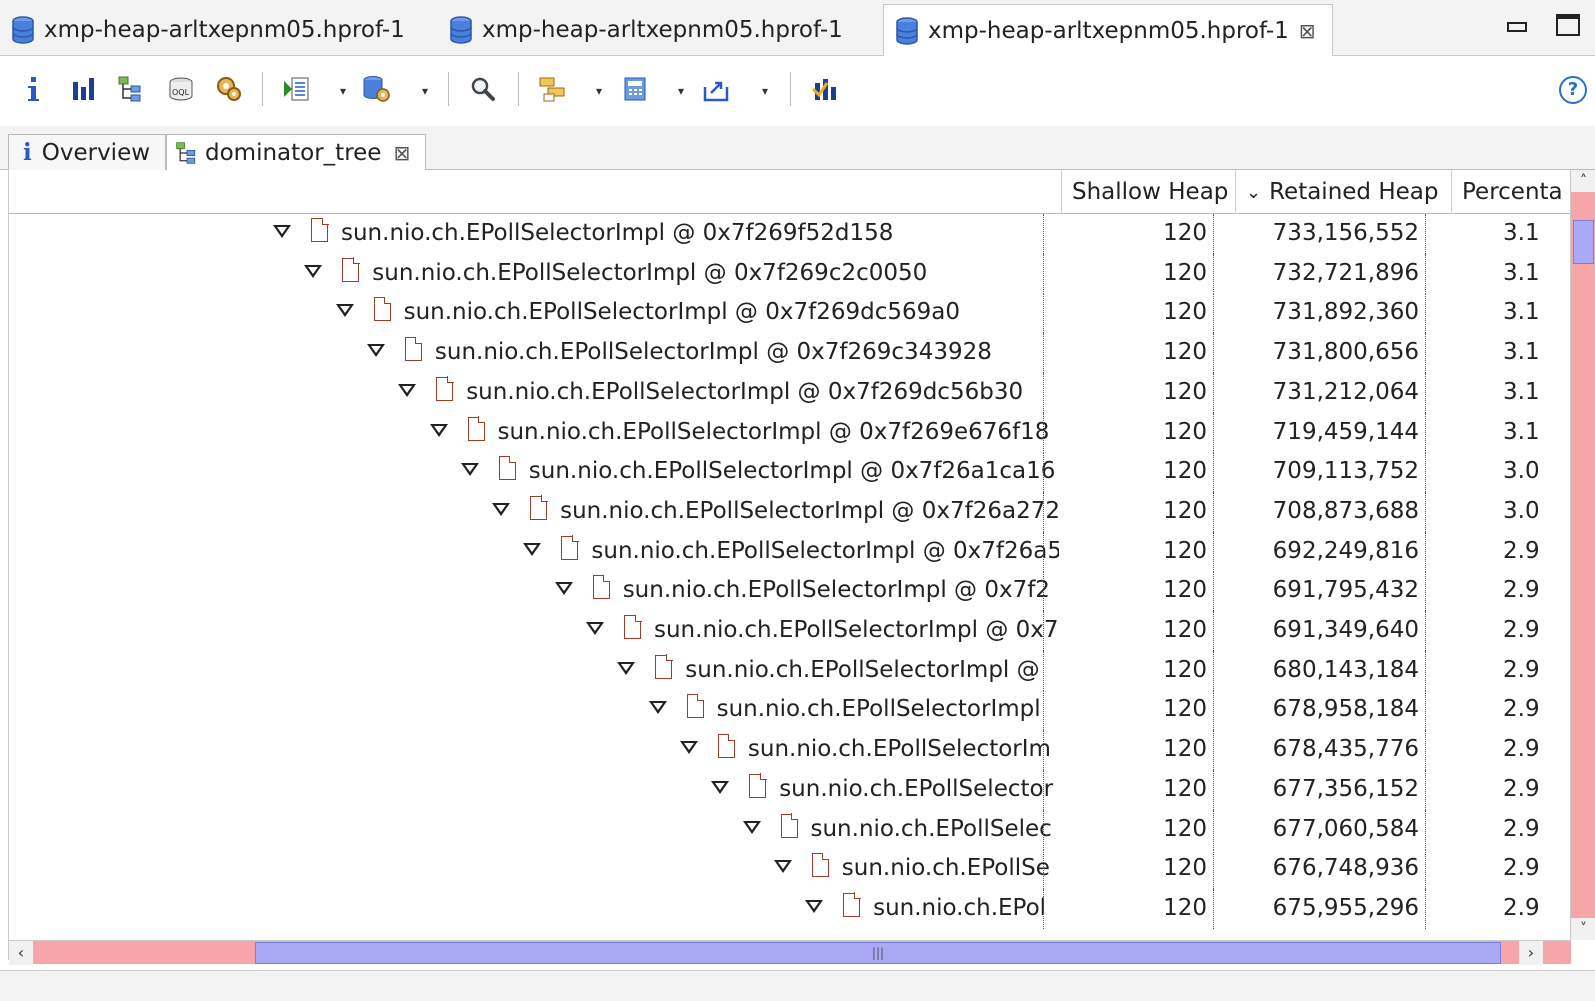 This screenshot has width=1595, height=1001. Describe the element at coordinates (534, 750) in the screenshot. I see `tree-cell: sun.nio.ch.EPollSelectorIm` at that location.